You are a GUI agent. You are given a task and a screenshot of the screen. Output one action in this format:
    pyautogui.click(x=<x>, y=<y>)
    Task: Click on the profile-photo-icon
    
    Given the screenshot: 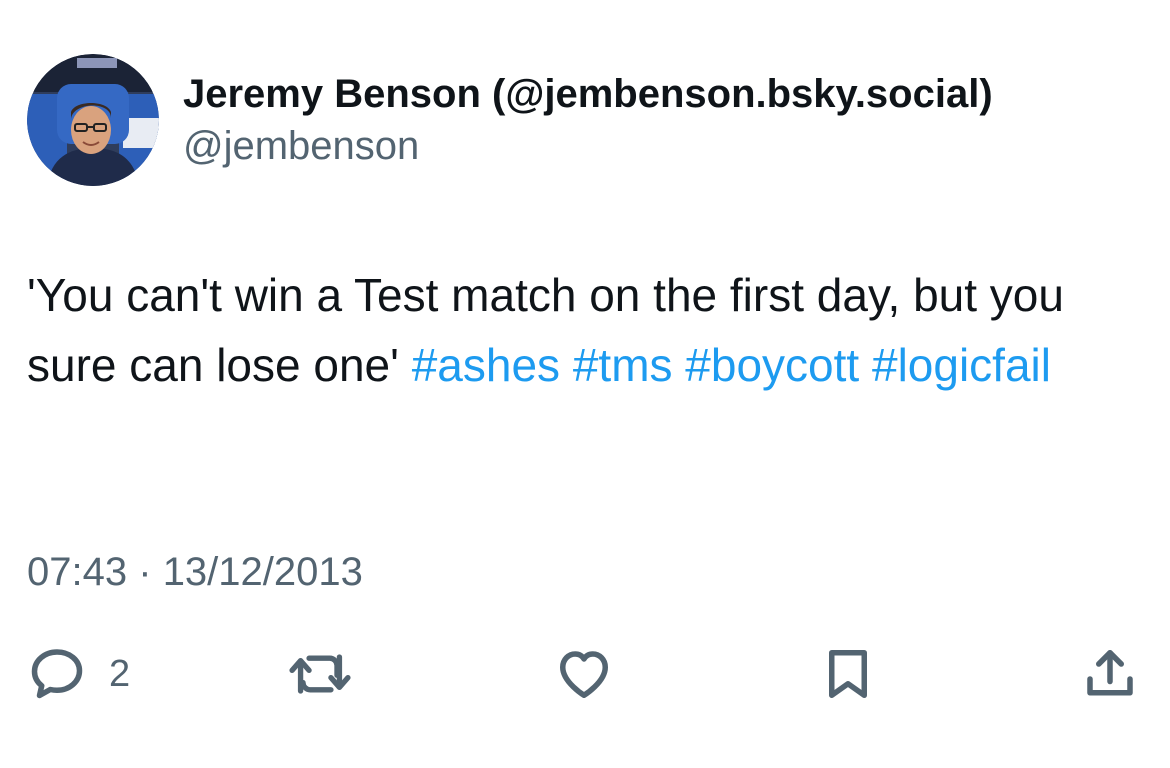 What is the action you would take?
    pyautogui.click(x=93, y=120)
    